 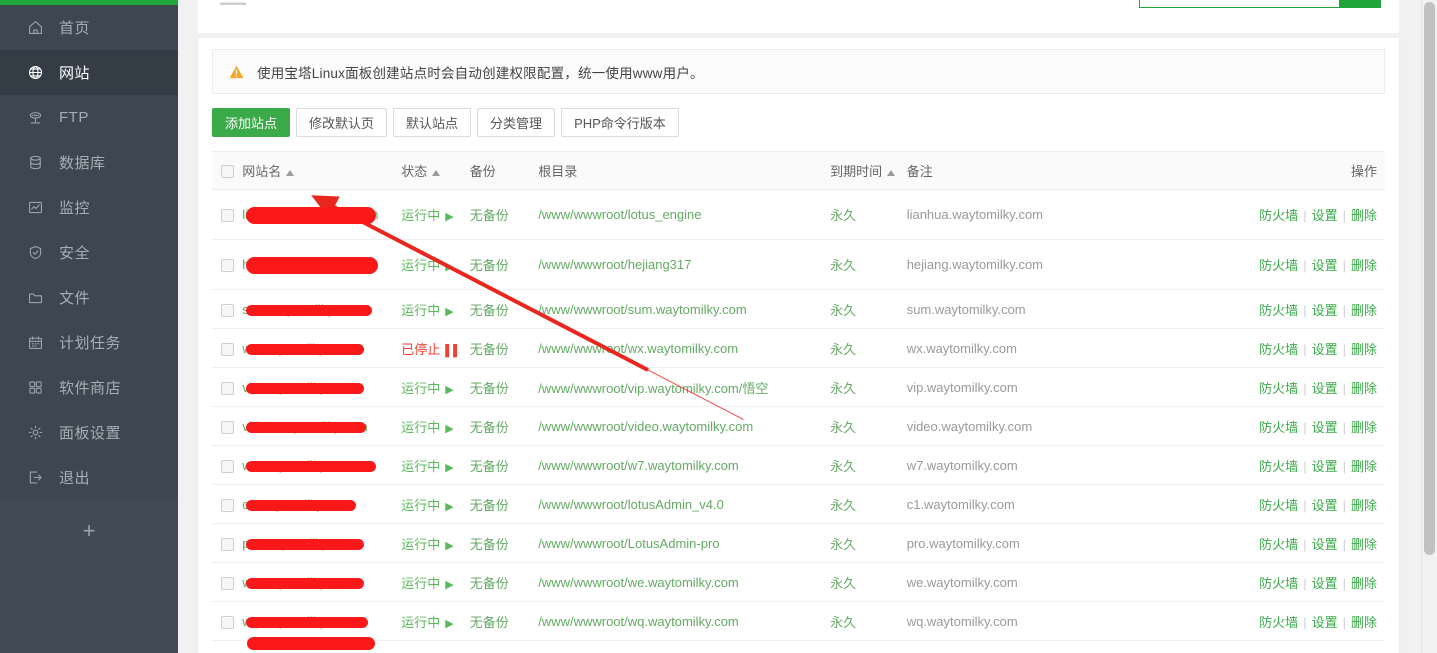 What do you see at coordinates (620, 122) in the screenshot?
I see `toolbar-button-5: PHP命令行版本` at bounding box center [620, 122].